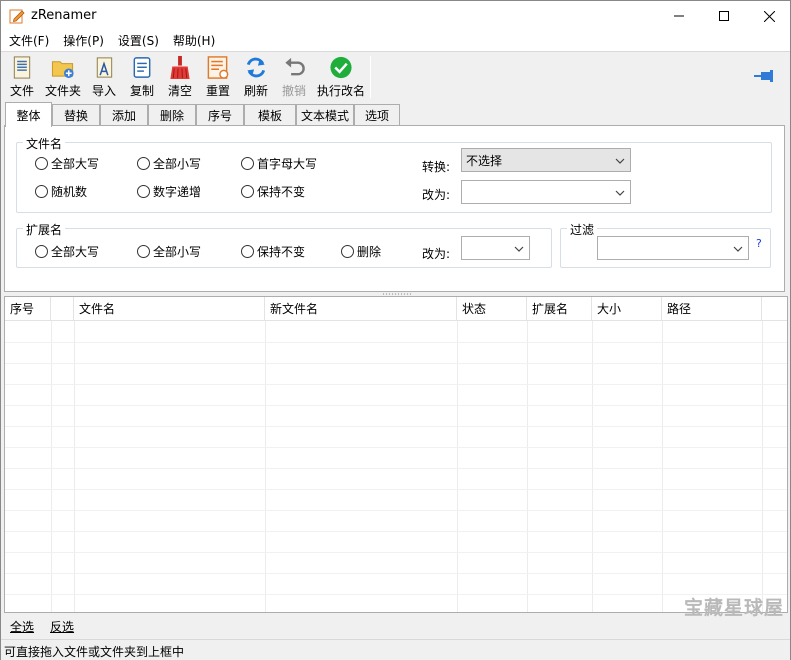 This screenshot has width=791, height=660. Describe the element at coordinates (256, 76) in the screenshot. I see `refresh-button: 刷新` at that location.